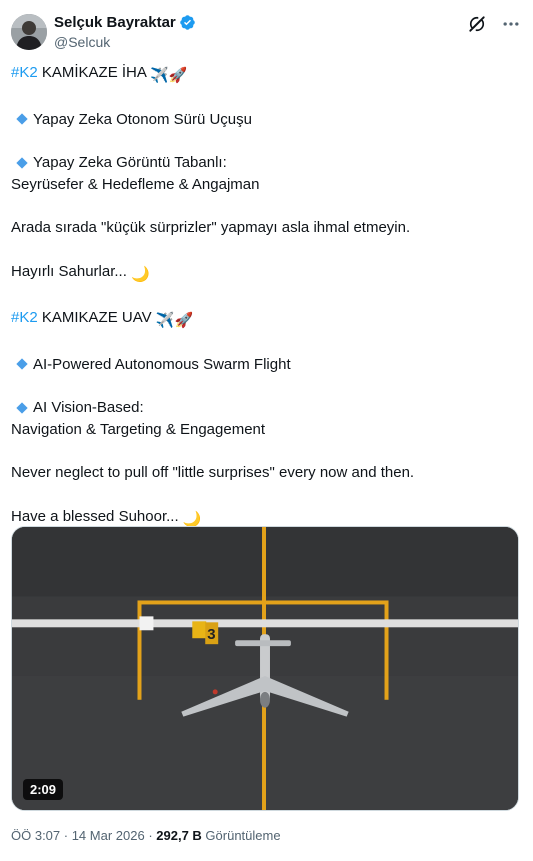 Image resolution: width=533 pixels, height=861 pixels. What do you see at coordinates (511, 24) in the screenshot?
I see `more-dots-icon` at bounding box center [511, 24].